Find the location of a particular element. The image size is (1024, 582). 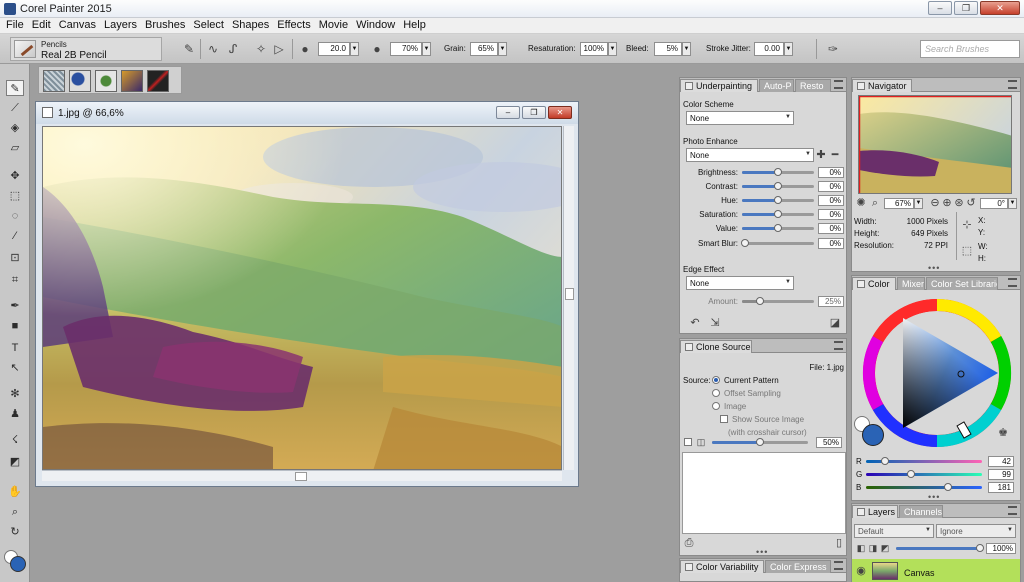

cloner-tool-icon: ✻ is located at coordinates (15, 394).